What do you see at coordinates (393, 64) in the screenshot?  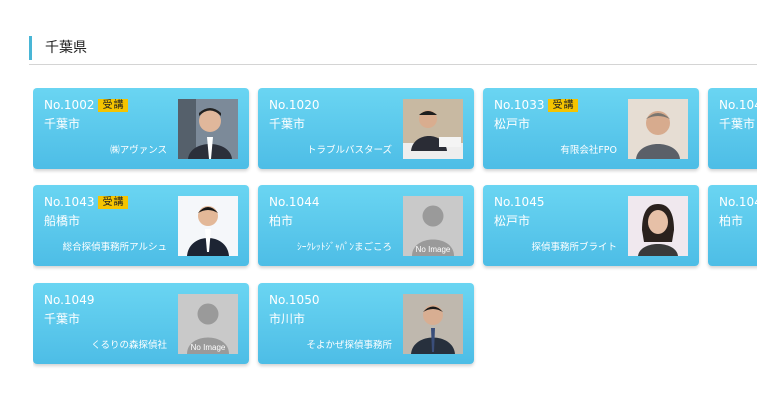 I see `heading-divider` at bounding box center [393, 64].